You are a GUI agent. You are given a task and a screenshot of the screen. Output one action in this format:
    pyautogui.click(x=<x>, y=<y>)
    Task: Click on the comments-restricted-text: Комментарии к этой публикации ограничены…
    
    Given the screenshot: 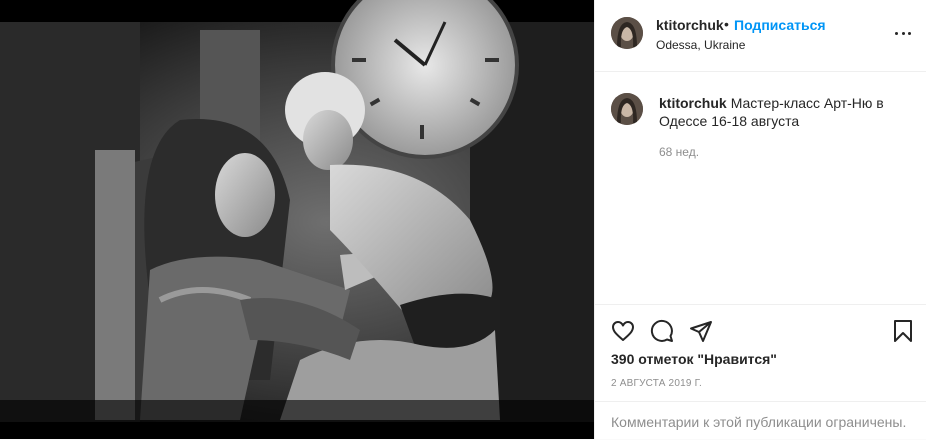 What is the action you would take?
    pyautogui.click(x=759, y=422)
    